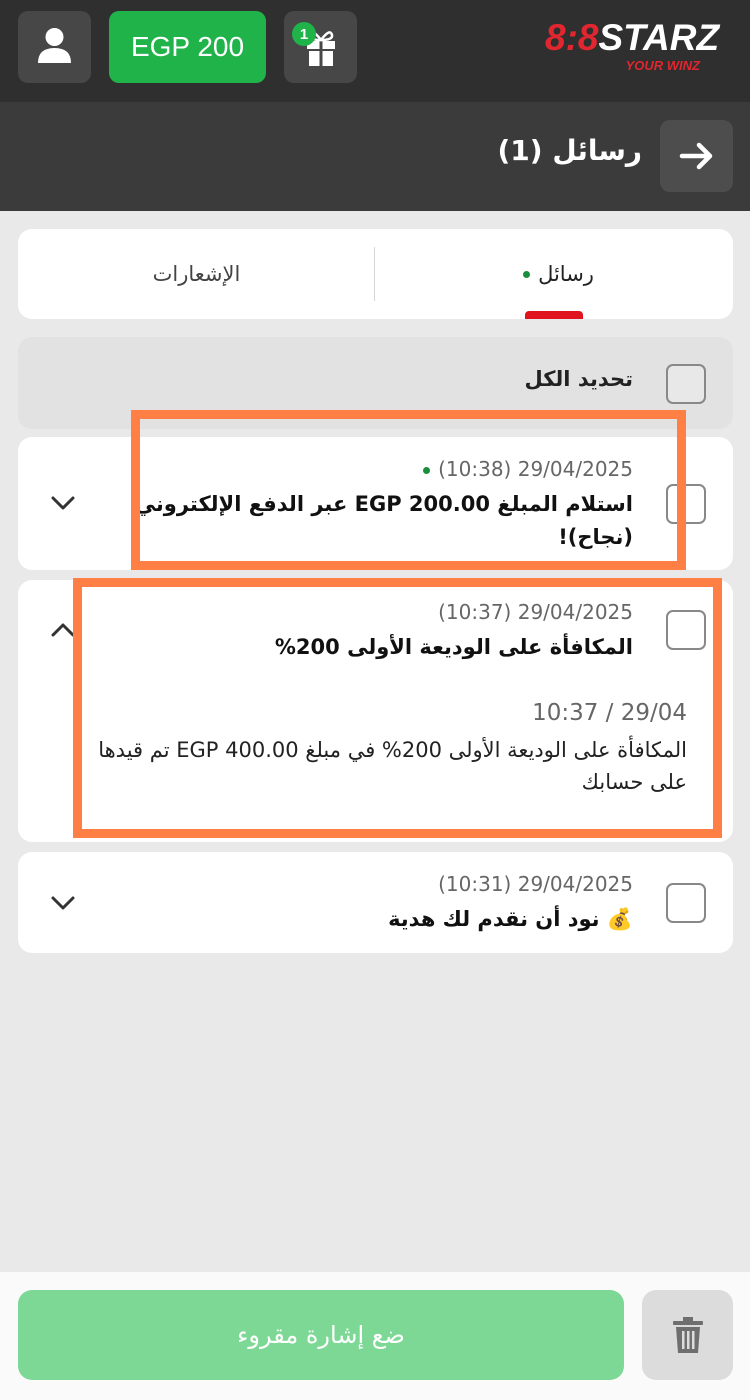  What do you see at coordinates (375, 51) in the screenshot?
I see `top-bar: EGP 200 1 8:8STARZ YOUR WINZ` at bounding box center [375, 51].